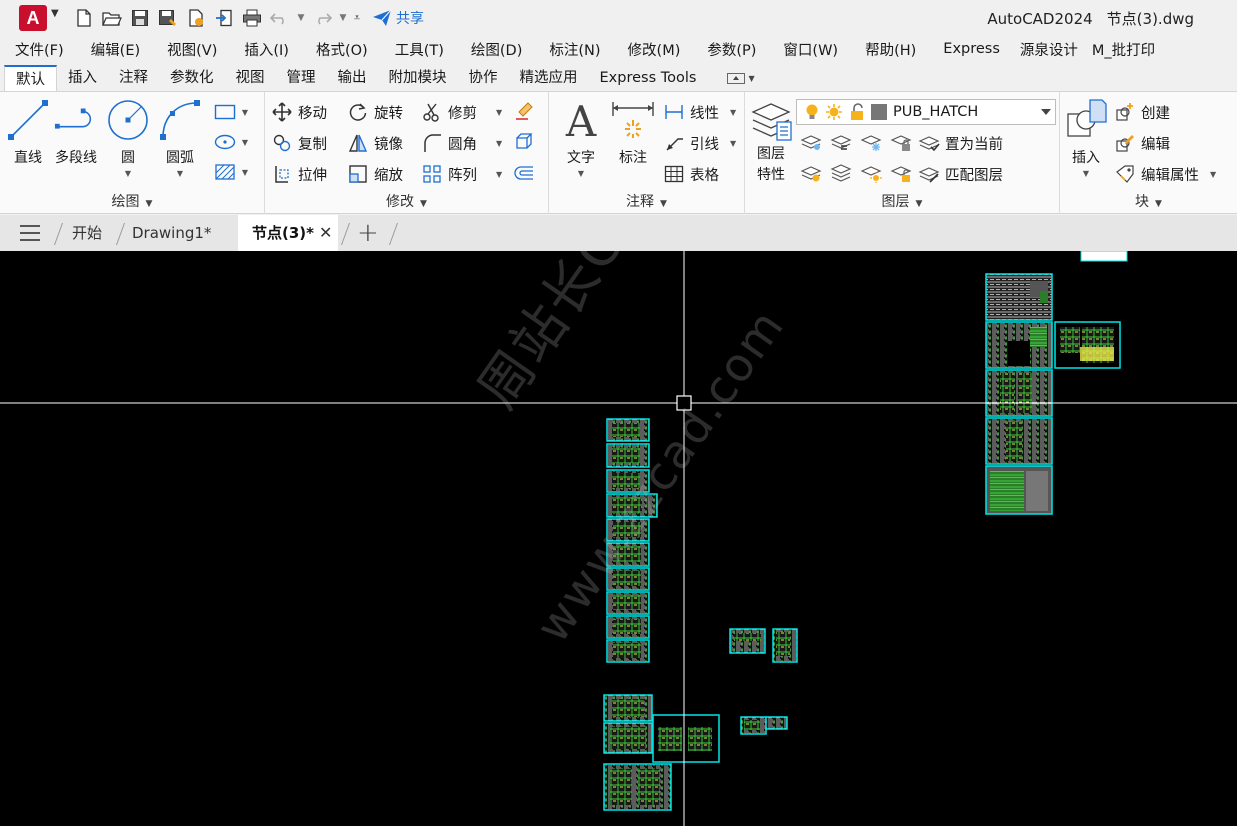 Image resolution: width=1237 pixels, height=826 pixels. Describe the element at coordinates (180, 138) in the screenshot. I see `arc-button: 圆弧 ▼` at that location.